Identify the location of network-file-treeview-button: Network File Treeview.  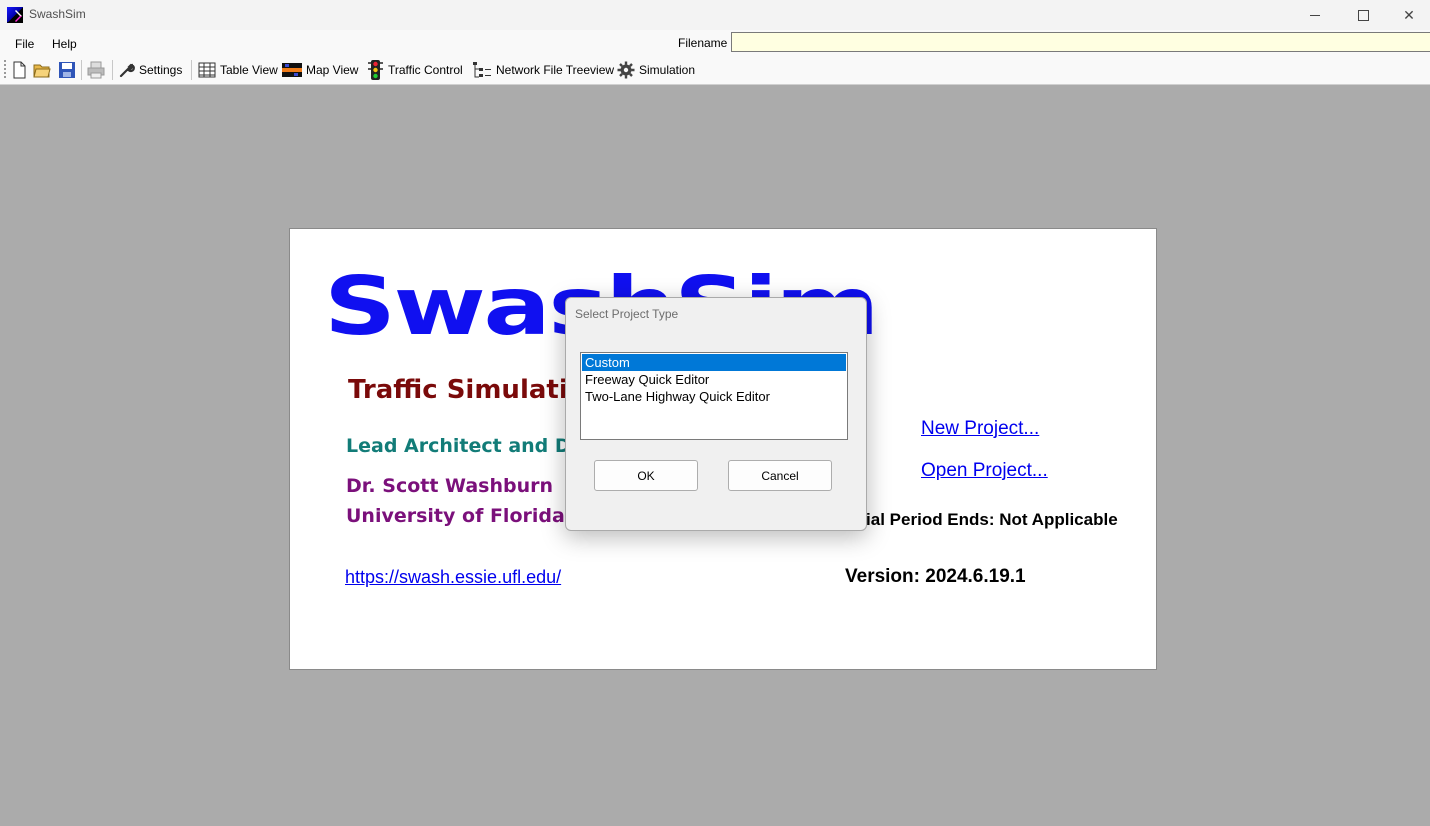
(543, 70).